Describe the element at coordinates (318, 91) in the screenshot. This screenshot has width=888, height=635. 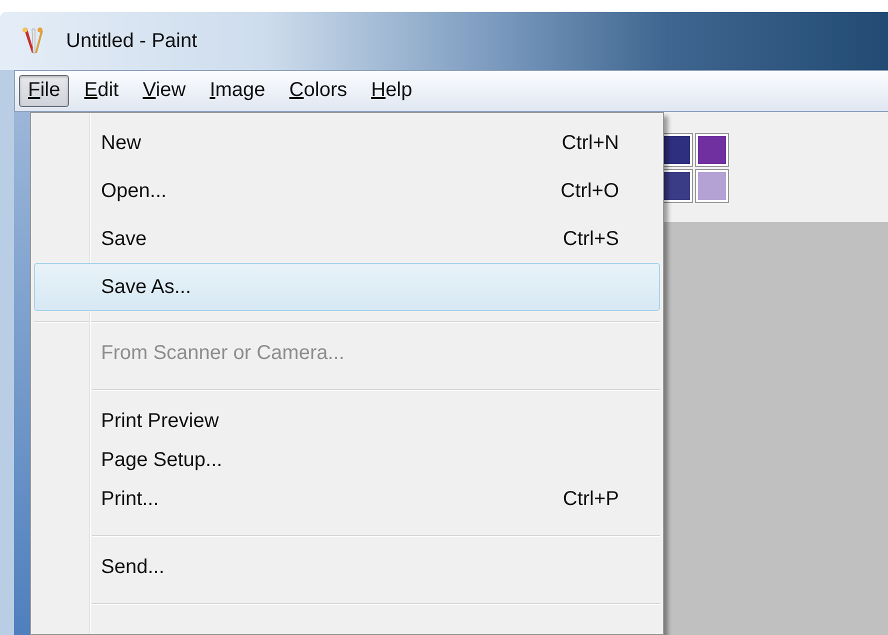
I see `menu-item: Colors` at that location.